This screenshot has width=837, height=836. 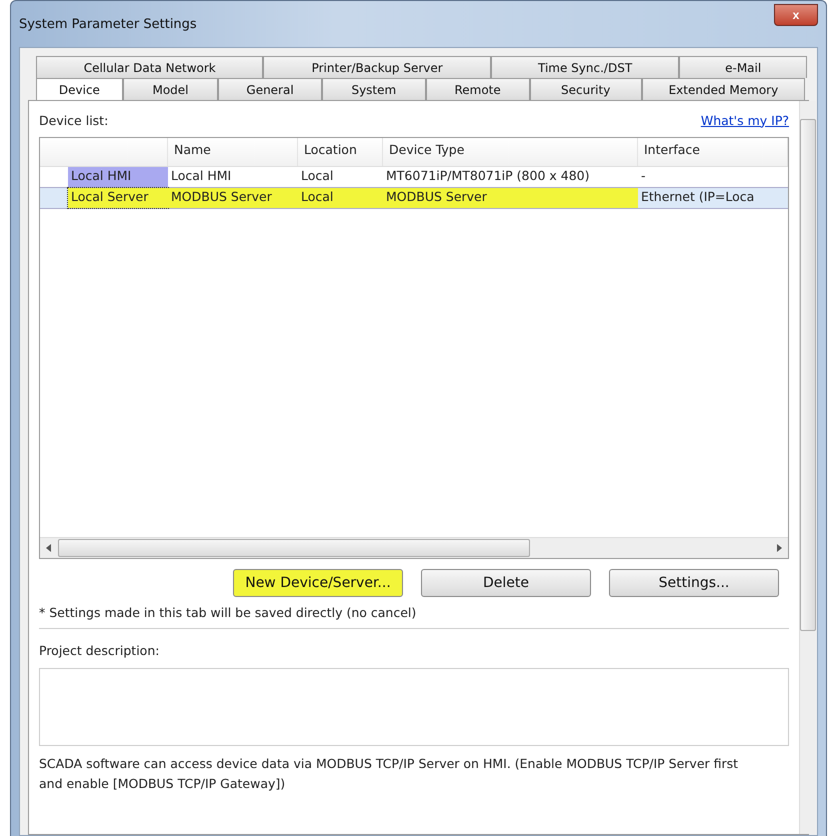 What do you see at coordinates (743, 67) in the screenshot?
I see `tab: e-Mail` at bounding box center [743, 67].